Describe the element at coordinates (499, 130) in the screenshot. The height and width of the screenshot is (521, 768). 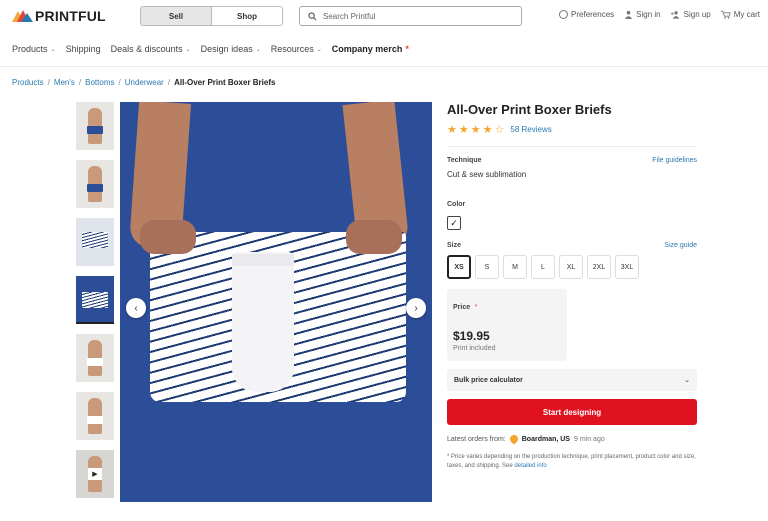
I see `star-outline-icon: ☆` at that location.